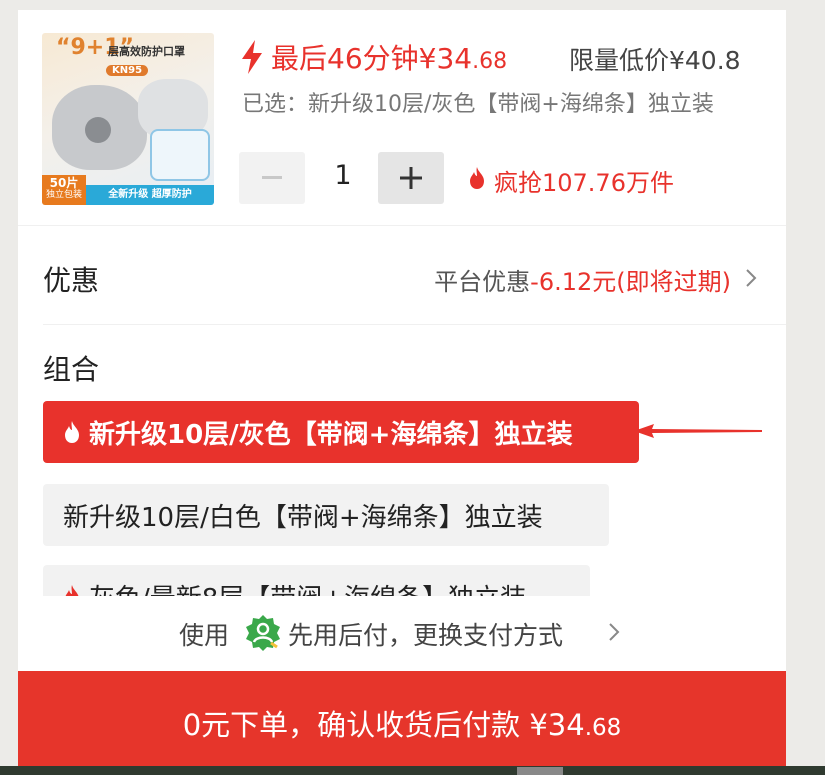 The image size is (825, 775). Describe the element at coordinates (603, 728) in the screenshot. I see `checkout-decimal: .68` at that location.